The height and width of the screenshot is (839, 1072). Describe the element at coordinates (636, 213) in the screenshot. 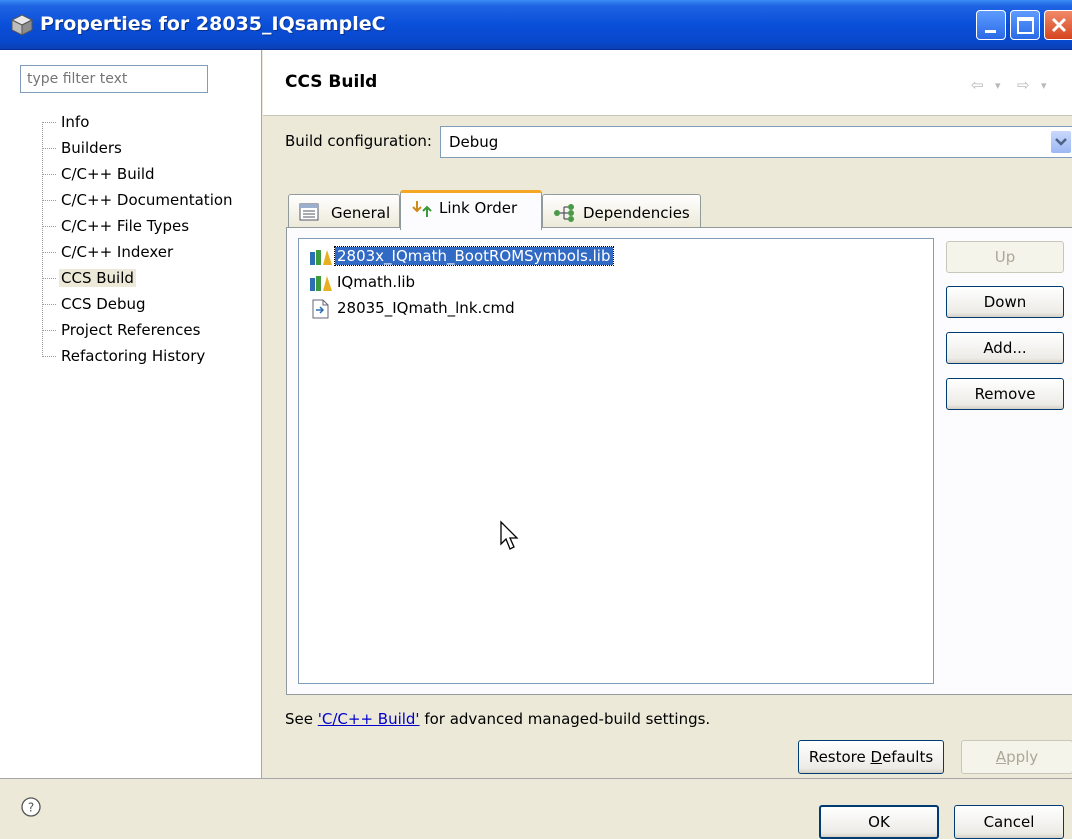

I see `tab-label: Dependencies` at that location.